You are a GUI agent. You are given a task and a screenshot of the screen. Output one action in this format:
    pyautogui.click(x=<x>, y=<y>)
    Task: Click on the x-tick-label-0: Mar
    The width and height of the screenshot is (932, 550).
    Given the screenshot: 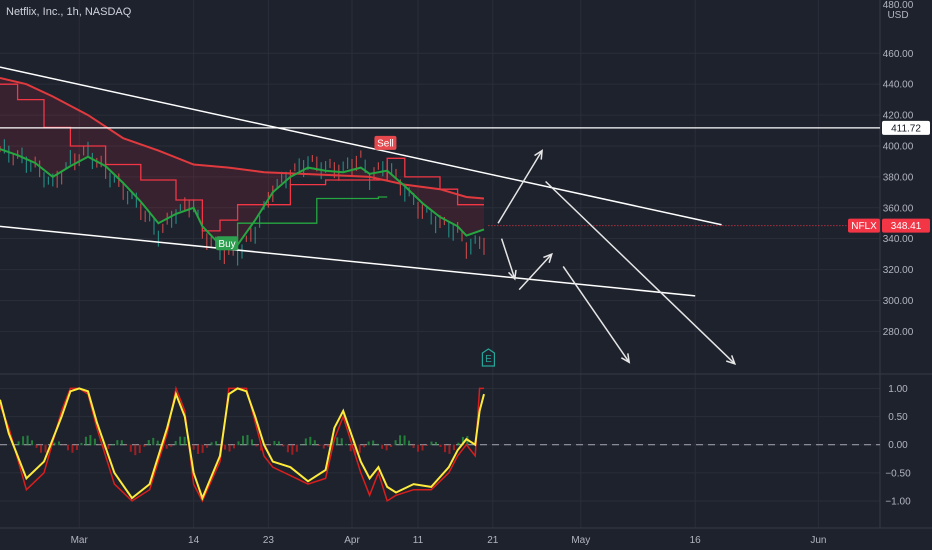 What is the action you would take?
    pyautogui.click(x=80, y=540)
    